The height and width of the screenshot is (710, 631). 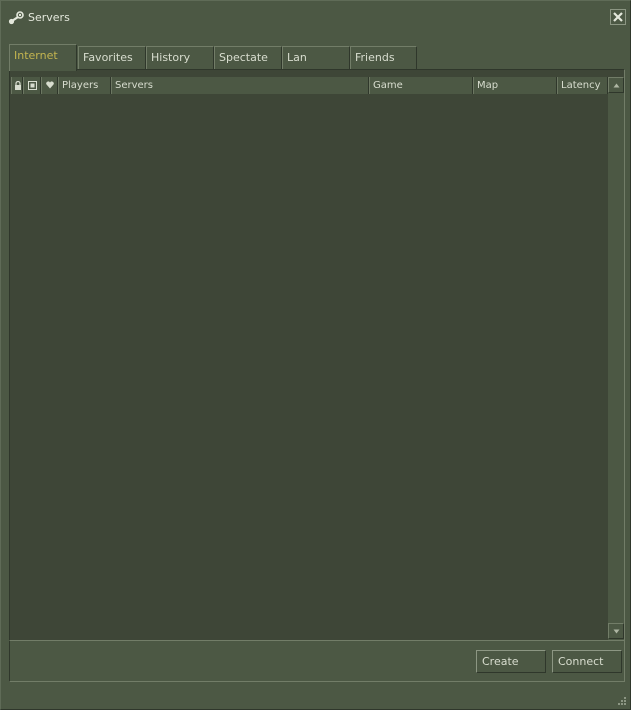 What do you see at coordinates (383, 57) in the screenshot?
I see `tab-friends: Friends` at bounding box center [383, 57].